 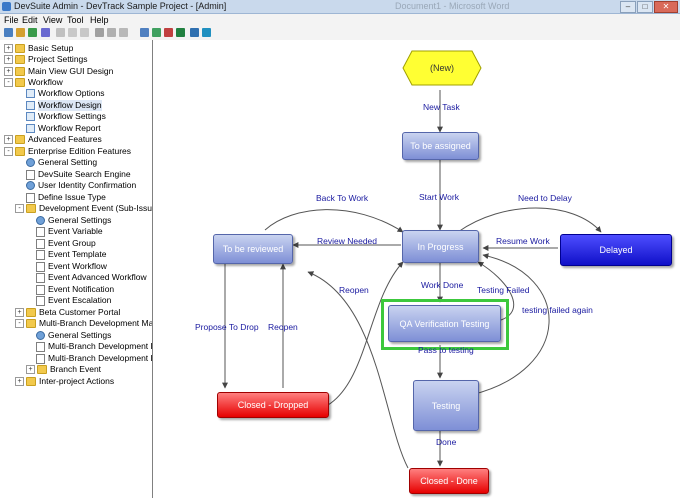 What do you see at coordinates (144, 32) in the screenshot?
I see `users-icon` at bounding box center [144, 32].